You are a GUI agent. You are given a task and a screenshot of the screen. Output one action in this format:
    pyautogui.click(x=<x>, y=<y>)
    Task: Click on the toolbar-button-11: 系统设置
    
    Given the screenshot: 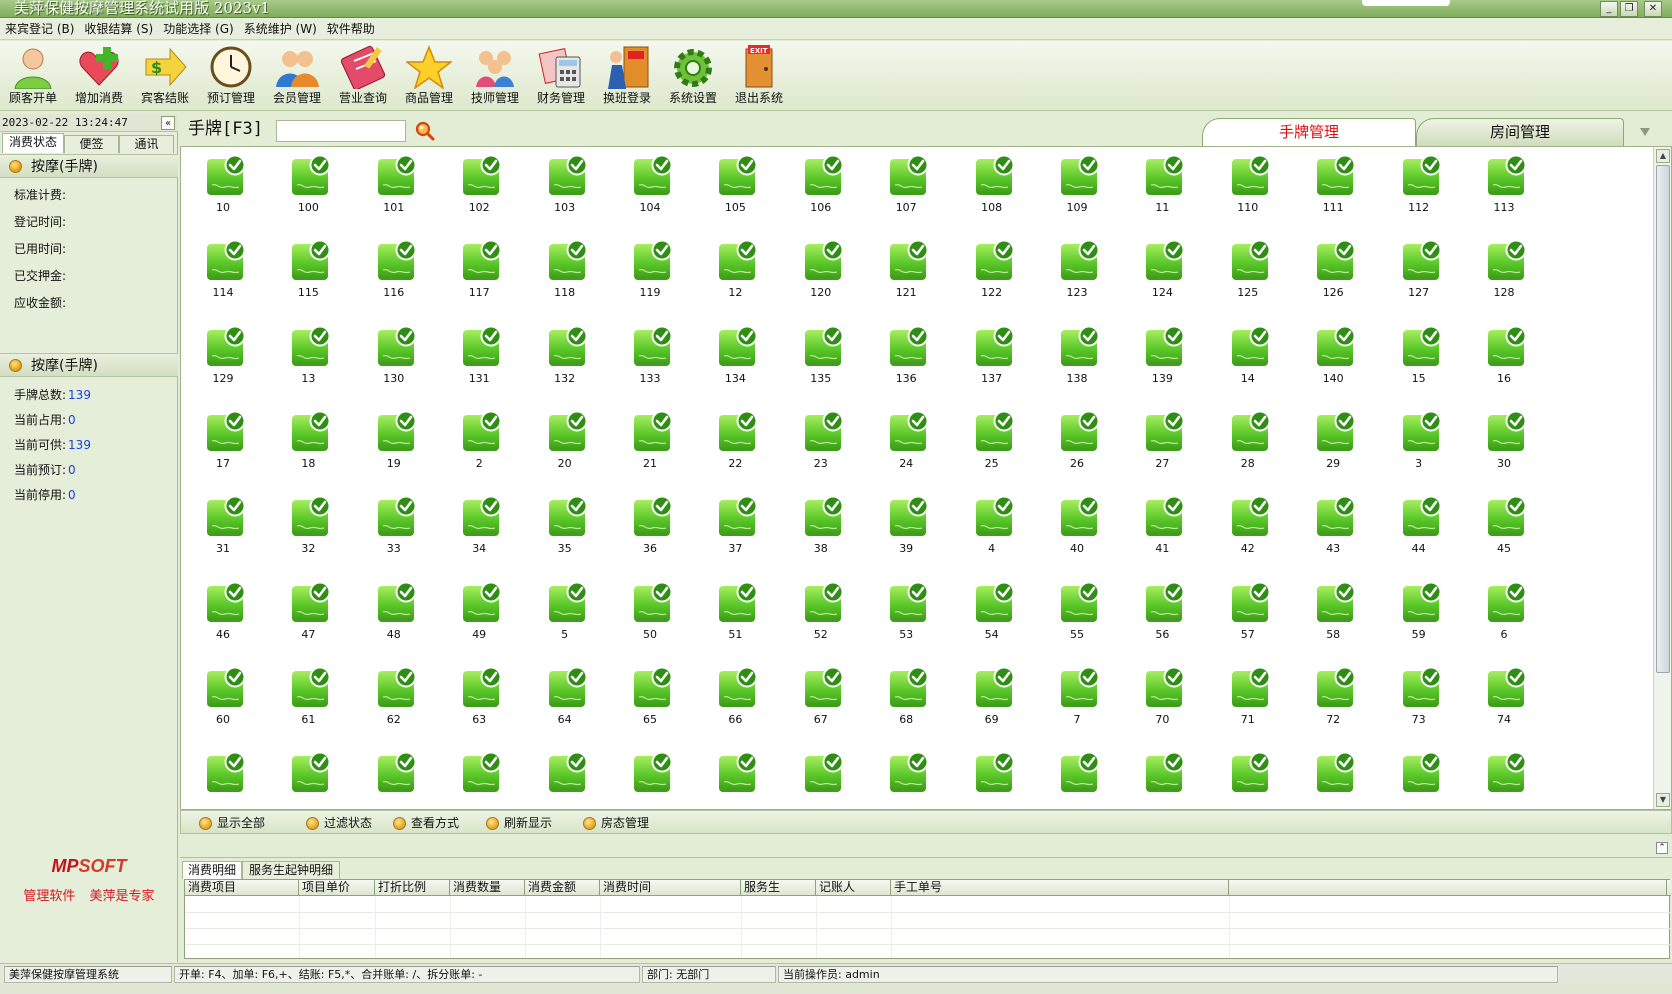 What is the action you would take?
    pyautogui.click(x=693, y=76)
    